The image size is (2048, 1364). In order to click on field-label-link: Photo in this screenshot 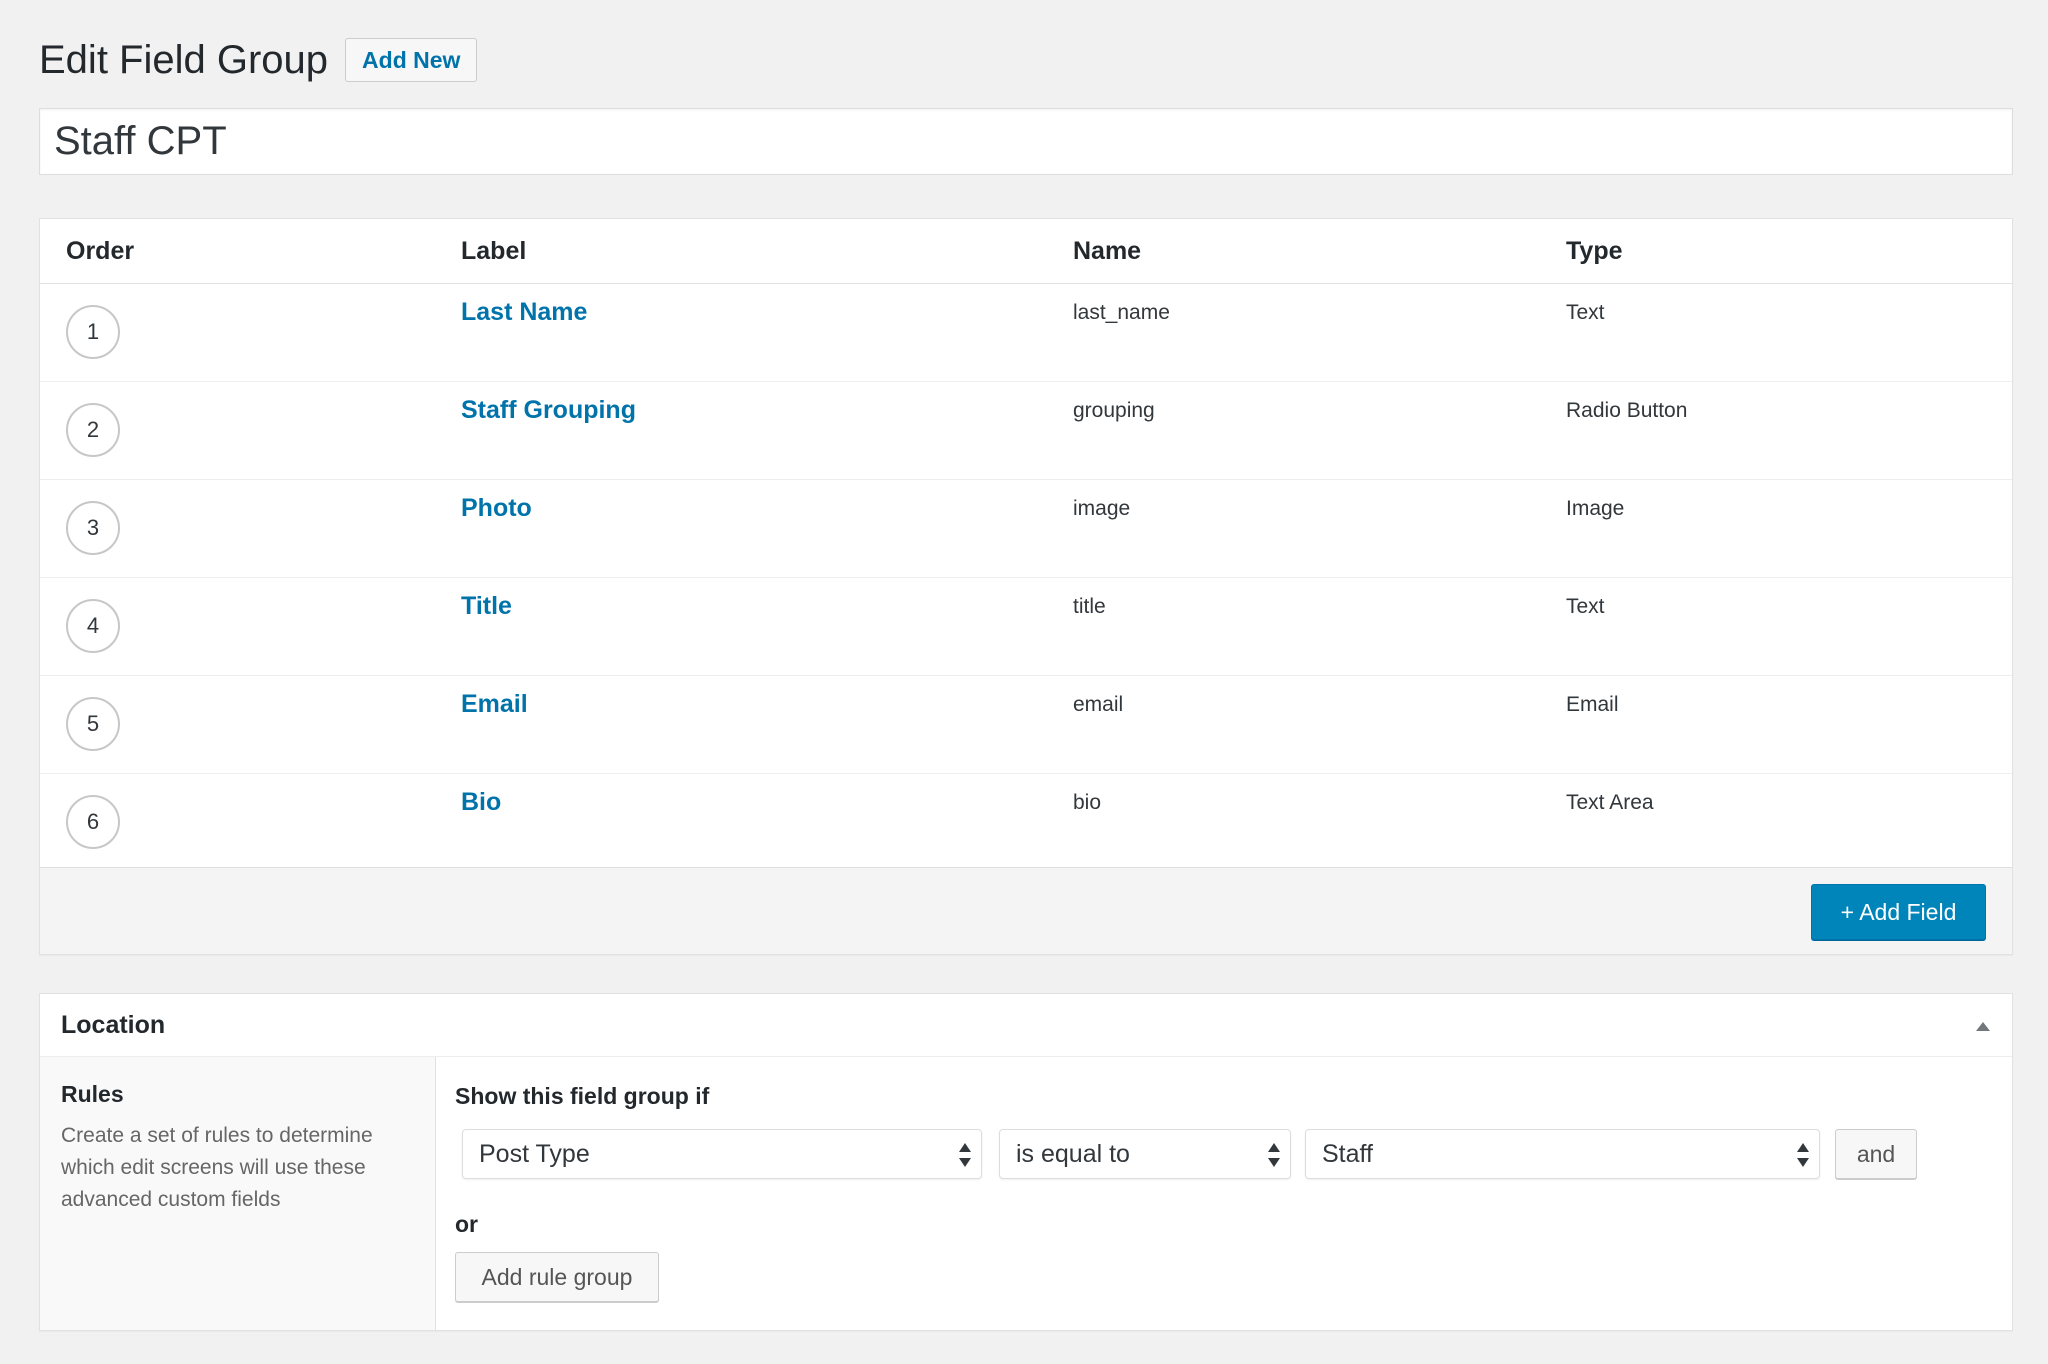, I will do `click(496, 508)`.